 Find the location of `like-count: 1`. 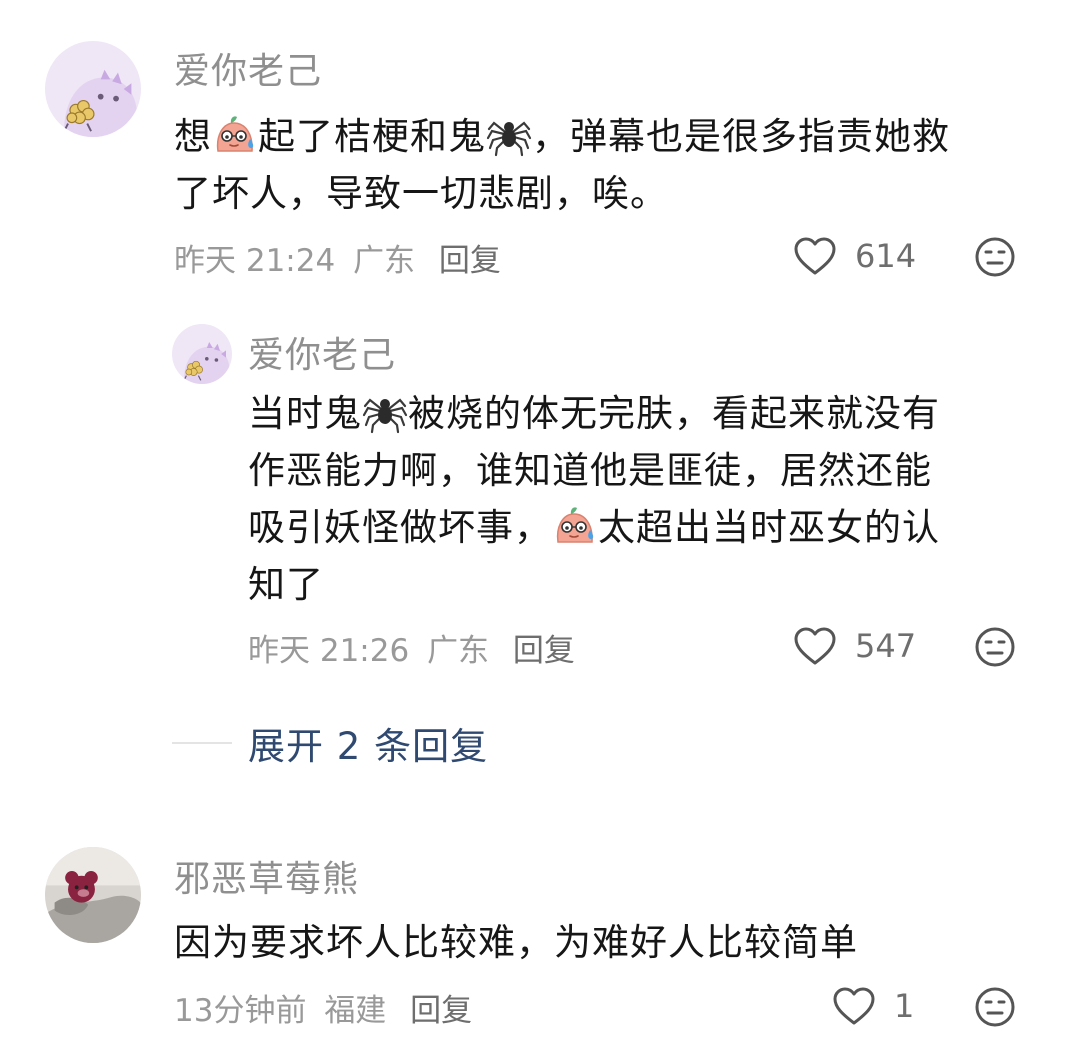

like-count: 1 is located at coordinates (904, 1006).